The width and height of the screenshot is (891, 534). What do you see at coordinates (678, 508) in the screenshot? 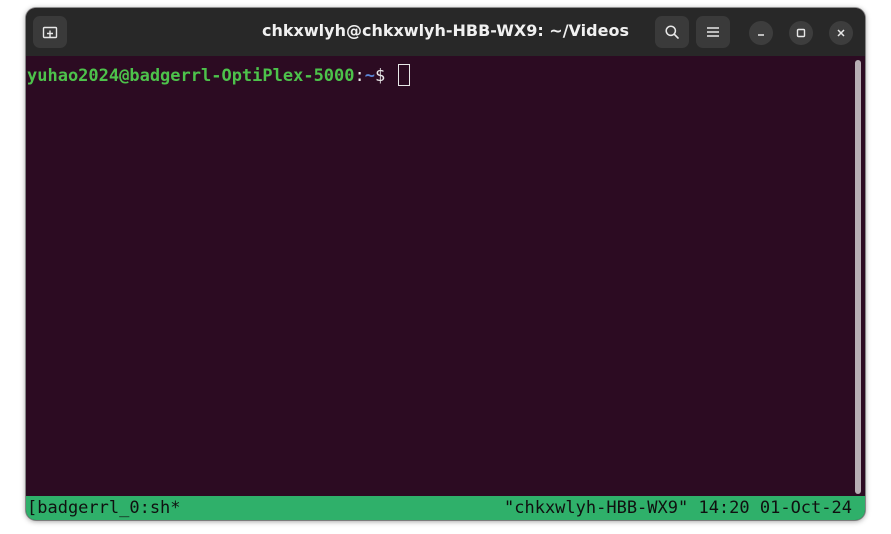
I see `tmux-host-clock: "chkxwlyh-HBB-WX9" 14:20 01-Oct-24` at bounding box center [678, 508].